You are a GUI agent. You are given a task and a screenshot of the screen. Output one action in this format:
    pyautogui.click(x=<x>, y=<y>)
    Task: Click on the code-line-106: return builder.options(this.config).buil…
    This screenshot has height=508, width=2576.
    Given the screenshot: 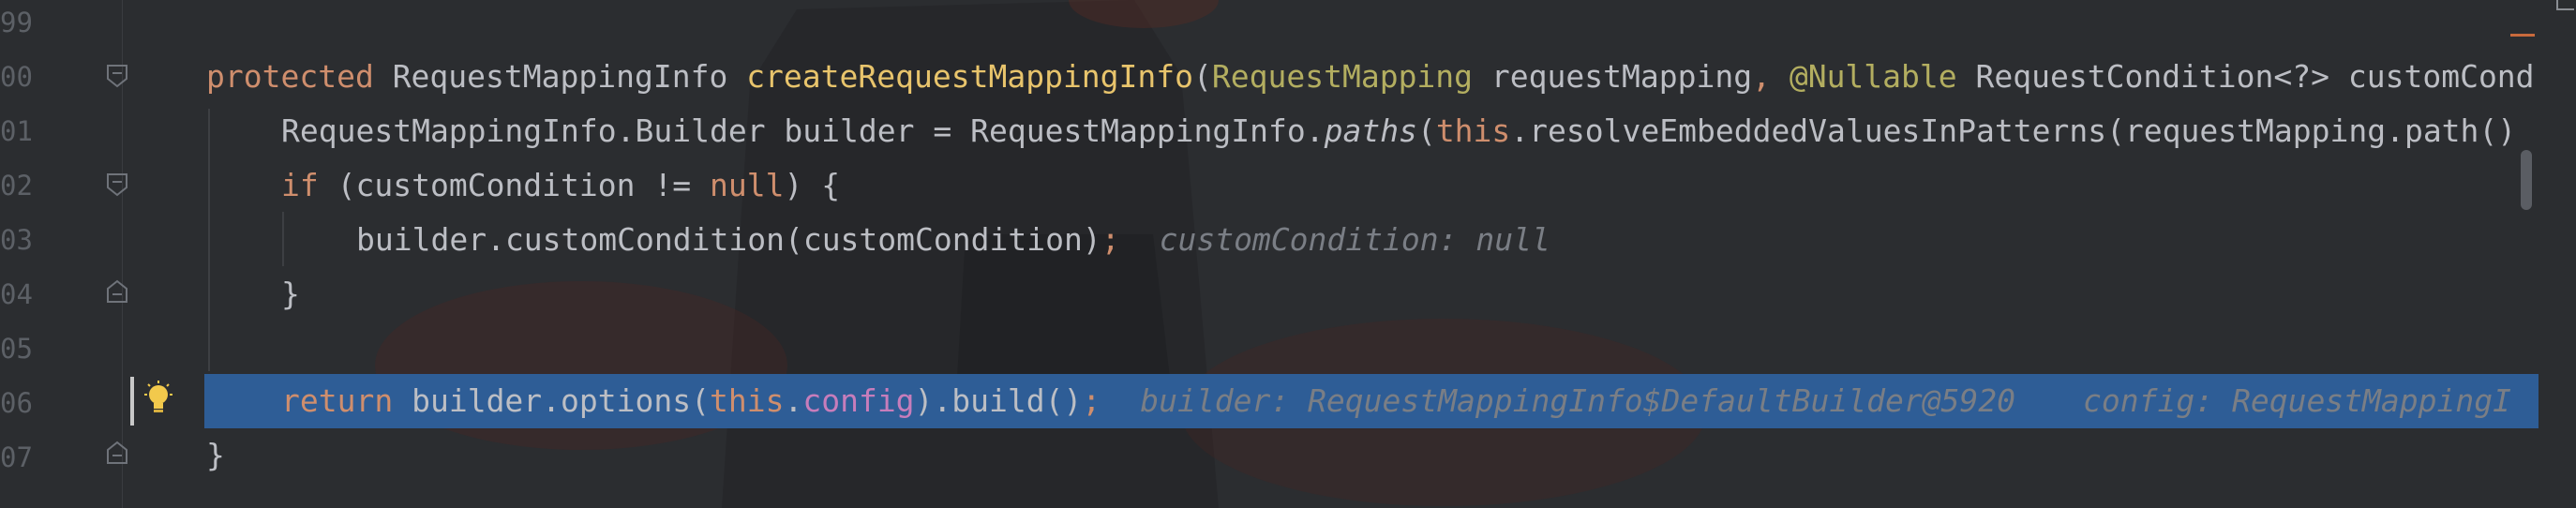 What is the action you would take?
    pyautogui.click(x=1396, y=401)
    